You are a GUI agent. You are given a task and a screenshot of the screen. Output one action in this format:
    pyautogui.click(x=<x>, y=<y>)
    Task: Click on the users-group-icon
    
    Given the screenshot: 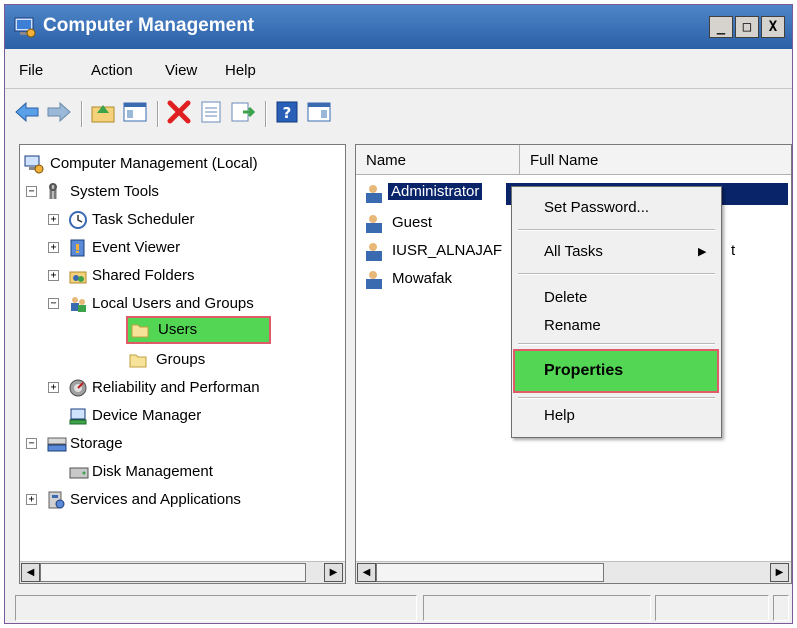 What is the action you would take?
    pyautogui.click(x=78, y=306)
    